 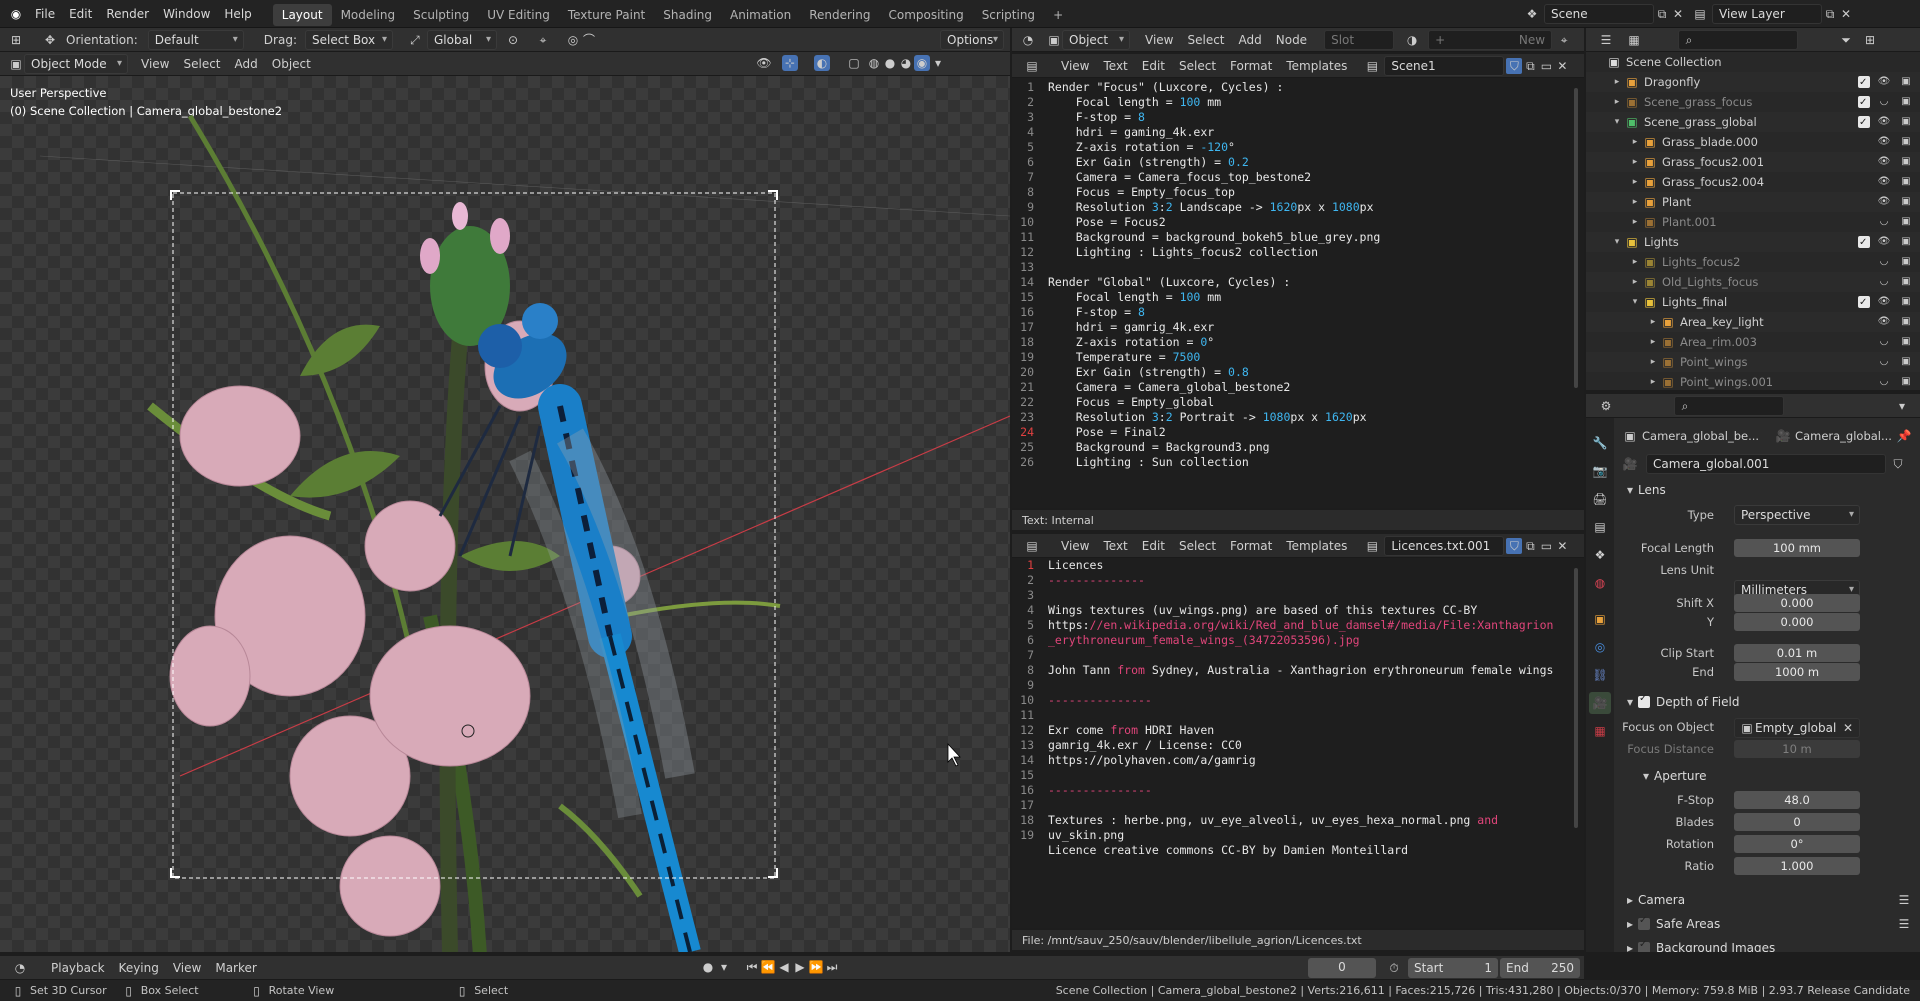 I want to click on object-tab-icon: ▣, so click(x=1600, y=619).